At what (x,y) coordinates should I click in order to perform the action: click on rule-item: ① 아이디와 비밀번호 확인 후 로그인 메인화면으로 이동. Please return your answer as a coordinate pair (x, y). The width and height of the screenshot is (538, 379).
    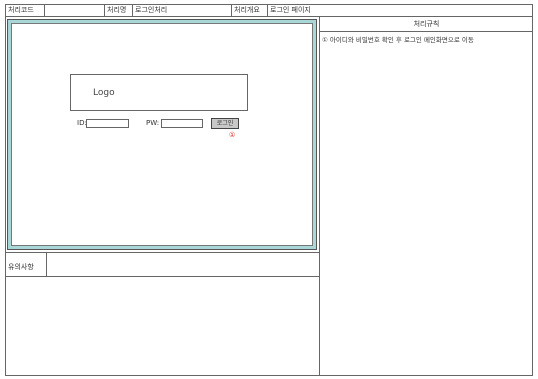
    Looking at the image, I should click on (398, 40).